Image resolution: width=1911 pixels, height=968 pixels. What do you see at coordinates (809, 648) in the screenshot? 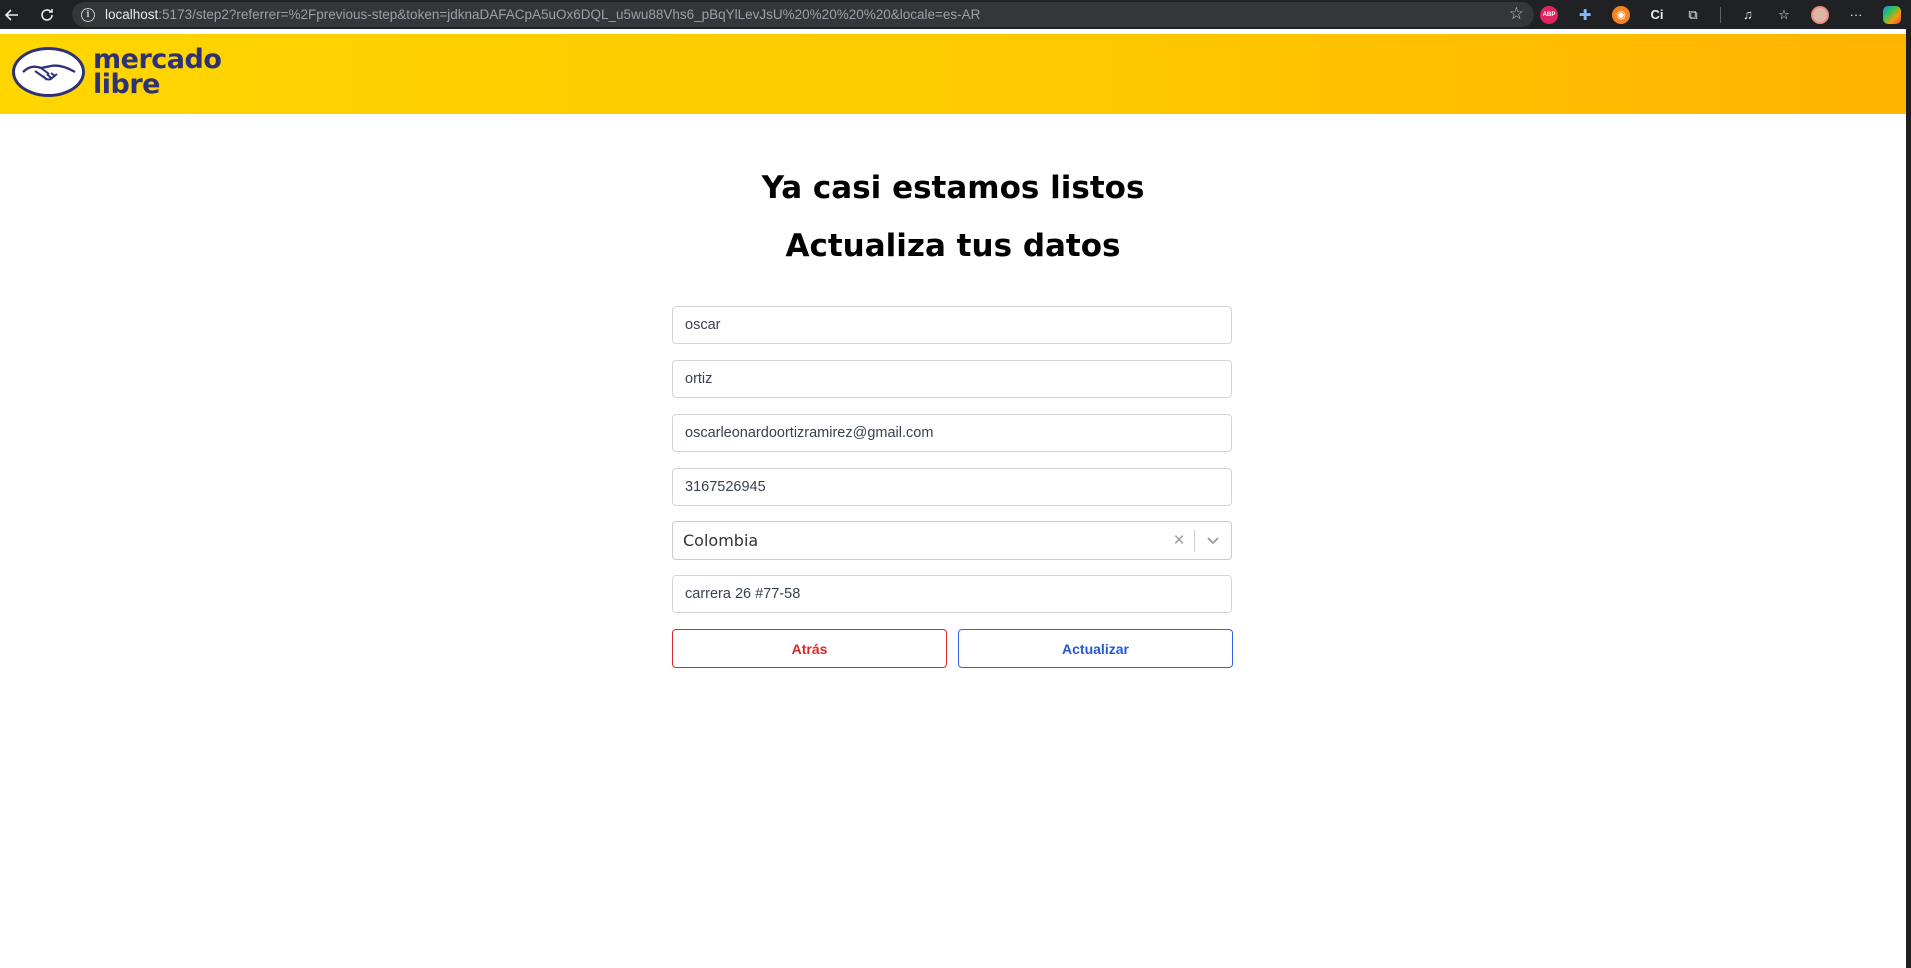
I see `back-button: Atrás` at bounding box center [809, 648].